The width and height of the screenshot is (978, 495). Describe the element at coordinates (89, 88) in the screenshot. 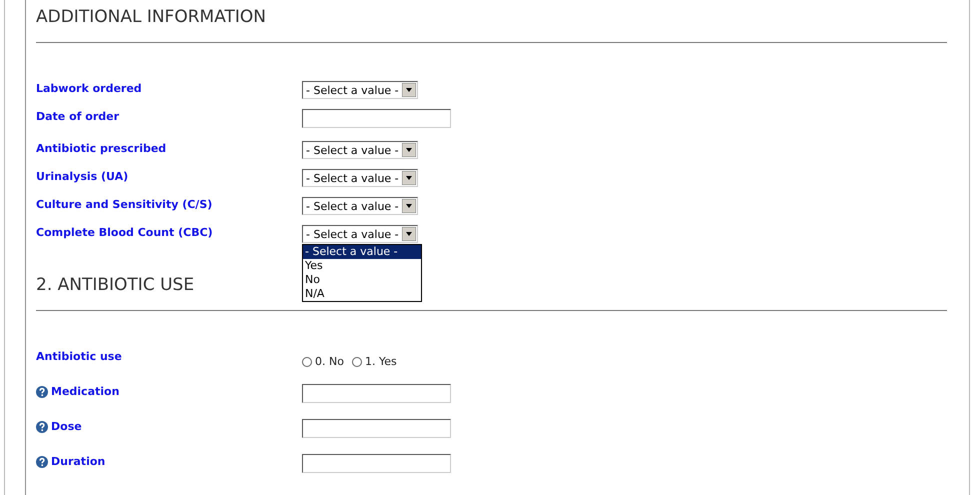

I see `field-label: Labwork ordered` at that location.